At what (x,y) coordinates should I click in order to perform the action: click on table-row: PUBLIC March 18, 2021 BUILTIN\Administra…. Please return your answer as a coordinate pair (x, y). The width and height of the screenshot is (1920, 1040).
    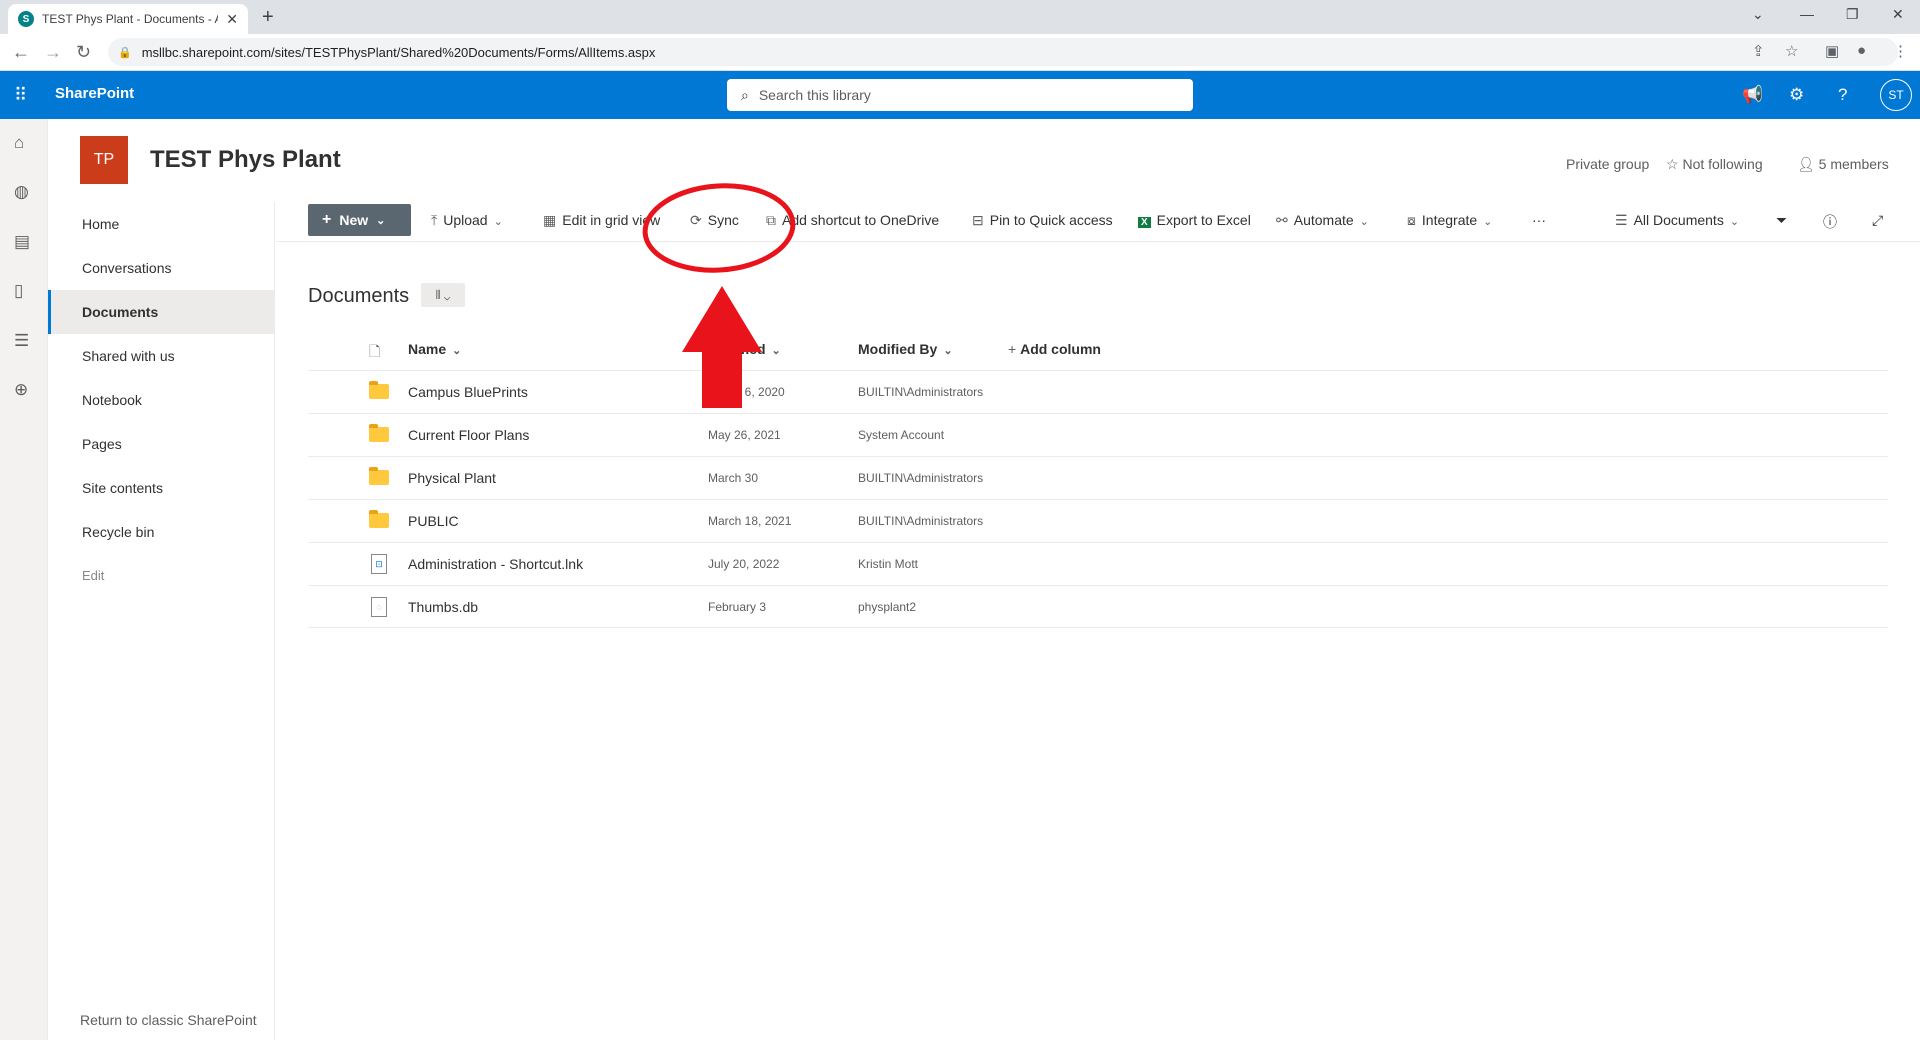
    Looking at the image, I should click on (1098, 520).